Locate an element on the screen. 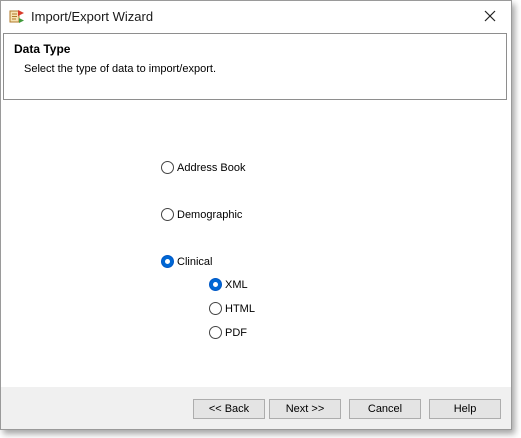 The width and height of the screenshot is (521, 438). page-title: Data Type is located at coordinates (42, 49).